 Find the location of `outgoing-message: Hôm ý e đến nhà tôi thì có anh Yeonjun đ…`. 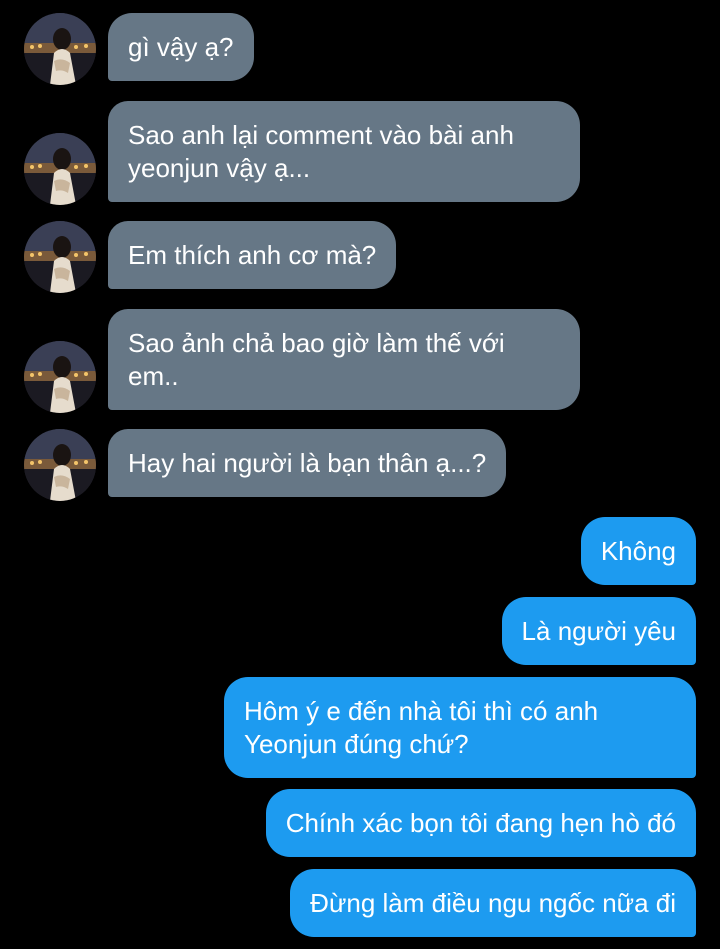

outgoing-message: Hôm ý e đến nhà tôi thì có anh Yeonjun đ… is located at coordinates (460, 727).